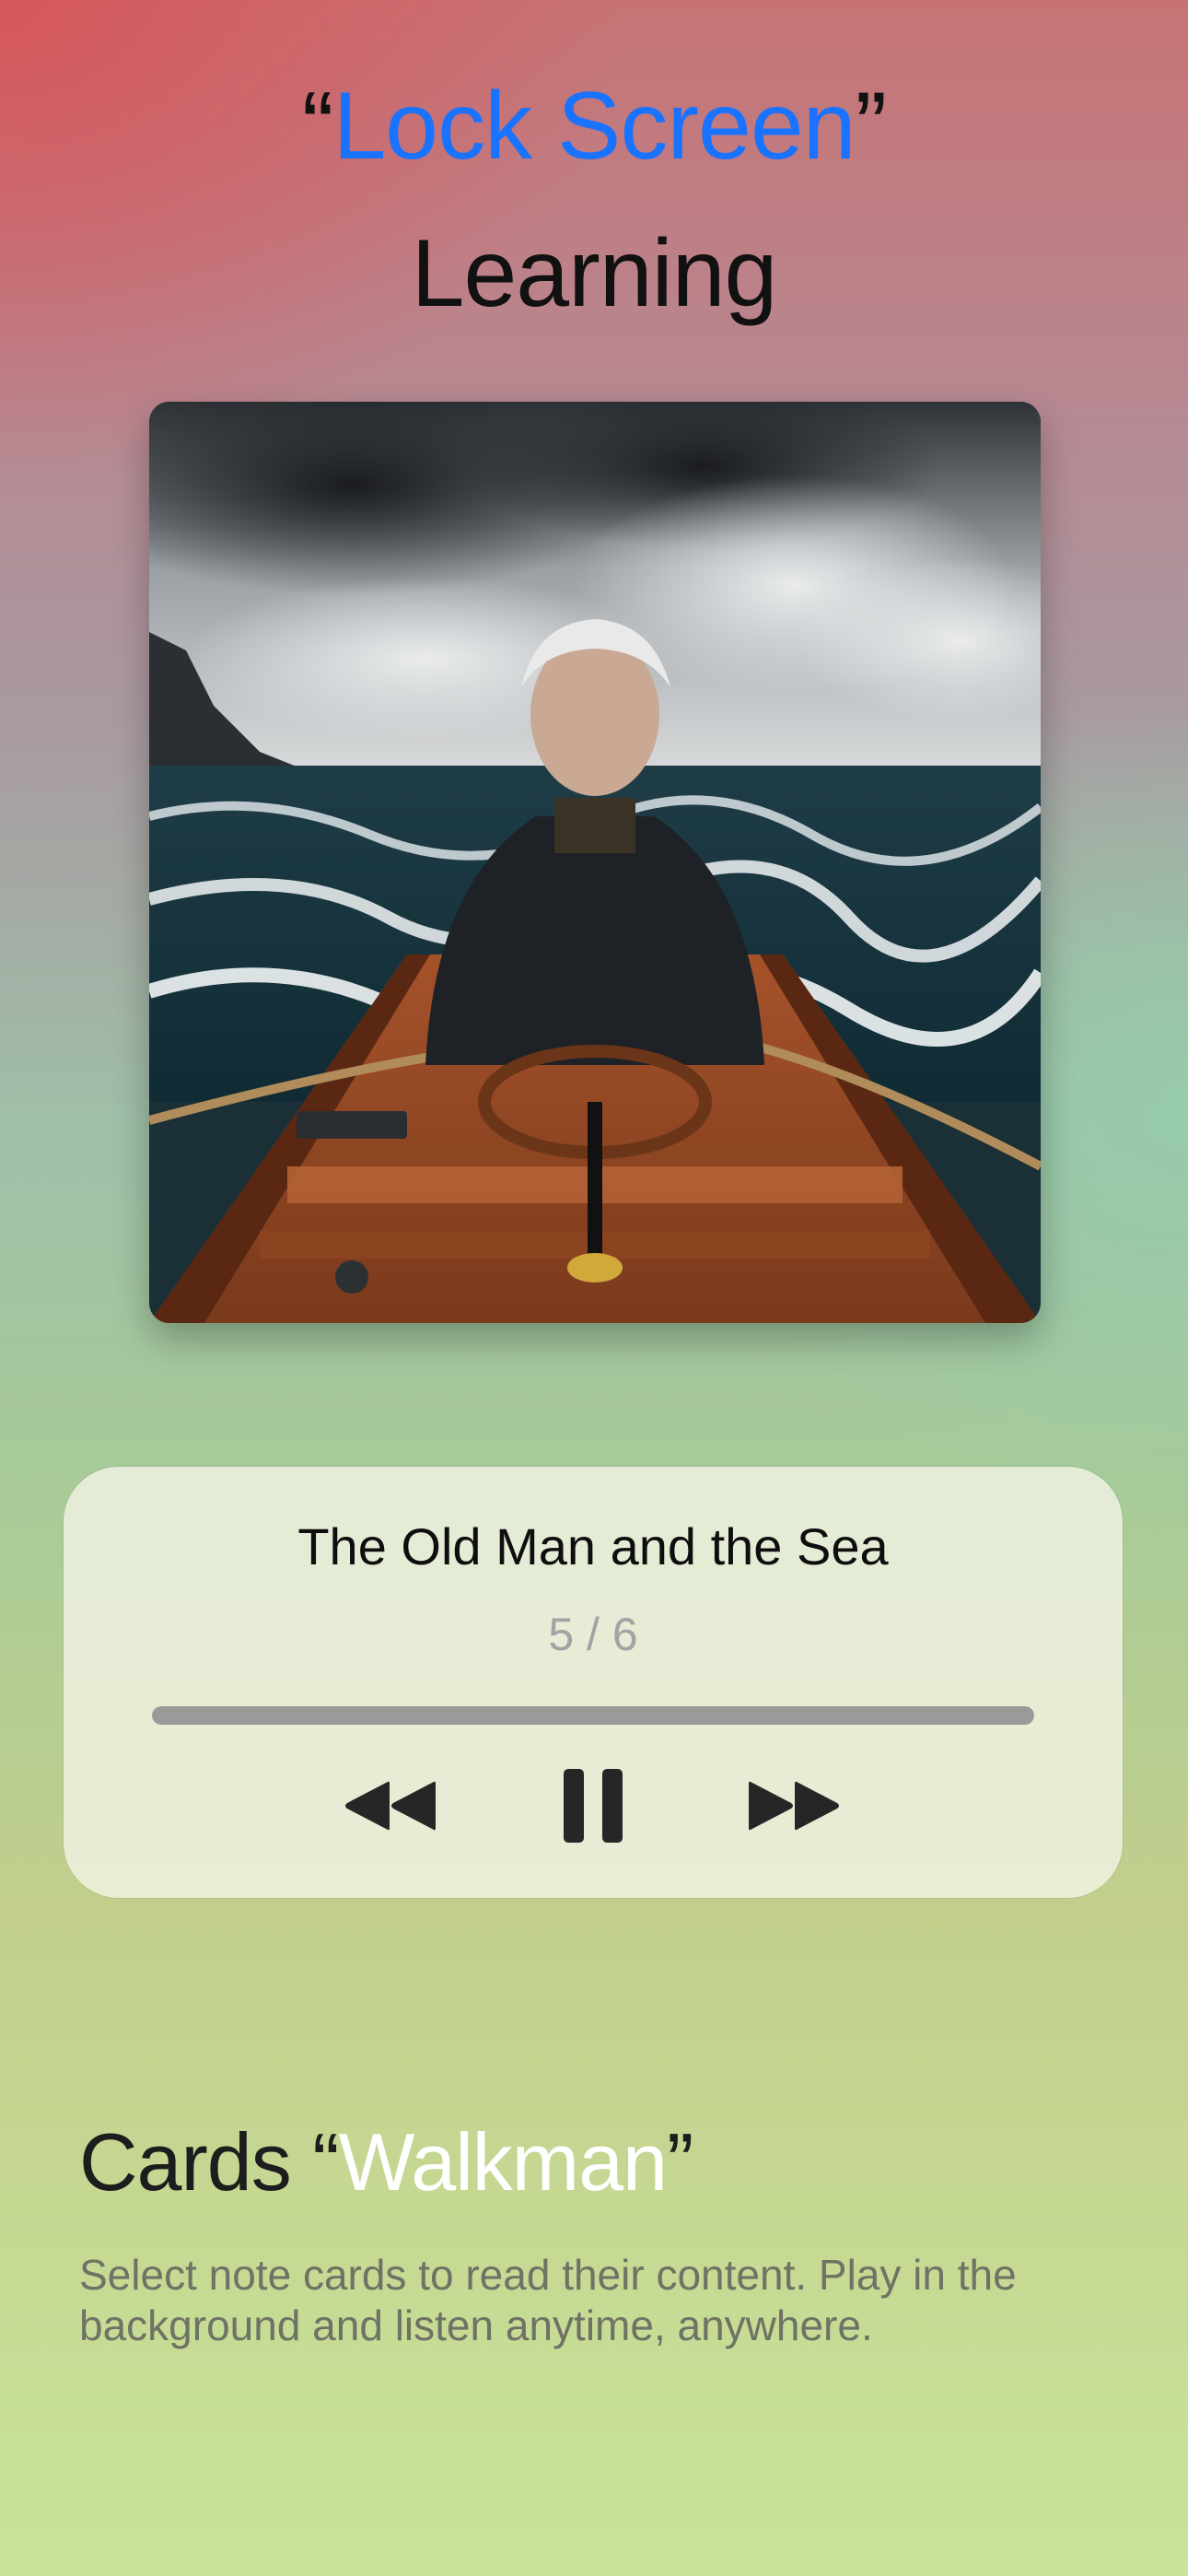 This screenshot has width=1188, height=2576. What do you see at coordinates (871, 126) in the screenshot?
I see `headline-close-quote: ”` at bounding box center [871, 126].